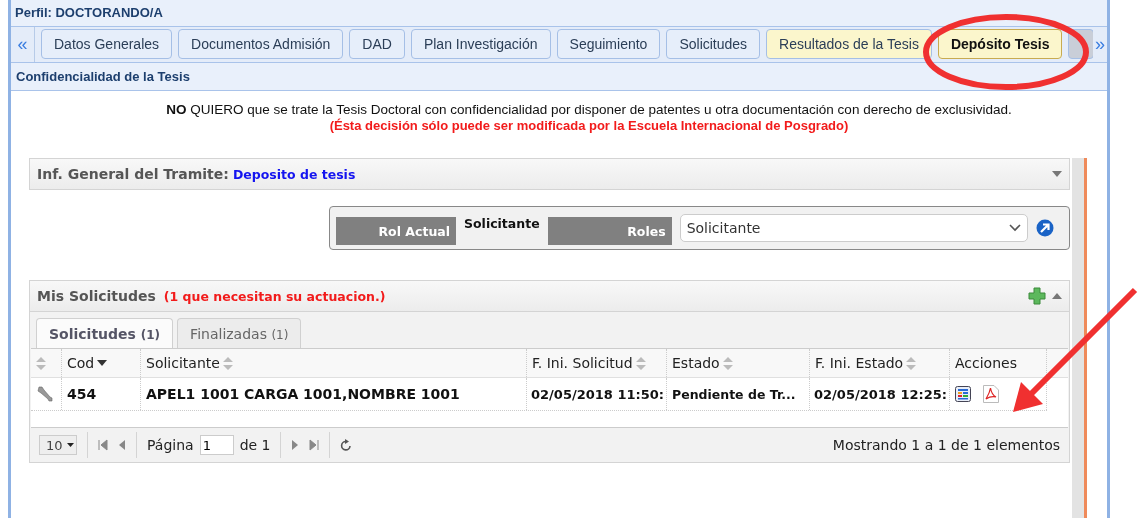 Image resolution: width=1139 pixels, height=518 pixels. What do you see at coordinates (589, 125) in the screenshot?
I see `warning-text: (Ésta decisión sólo puede ser modificada por la Escuela Internacional de Posgrado)` at bounding box center [589, 125].